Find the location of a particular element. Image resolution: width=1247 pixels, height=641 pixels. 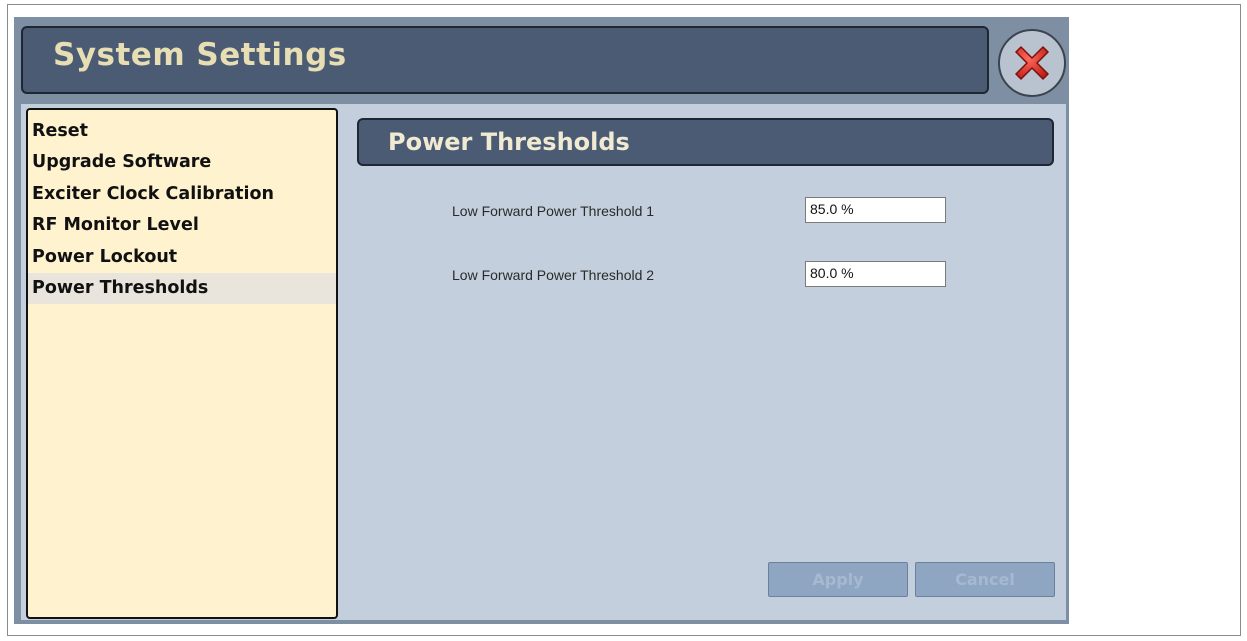

threshold-1-label: Low Forward Power Threshold 1 is located at coordinates (553, 211).